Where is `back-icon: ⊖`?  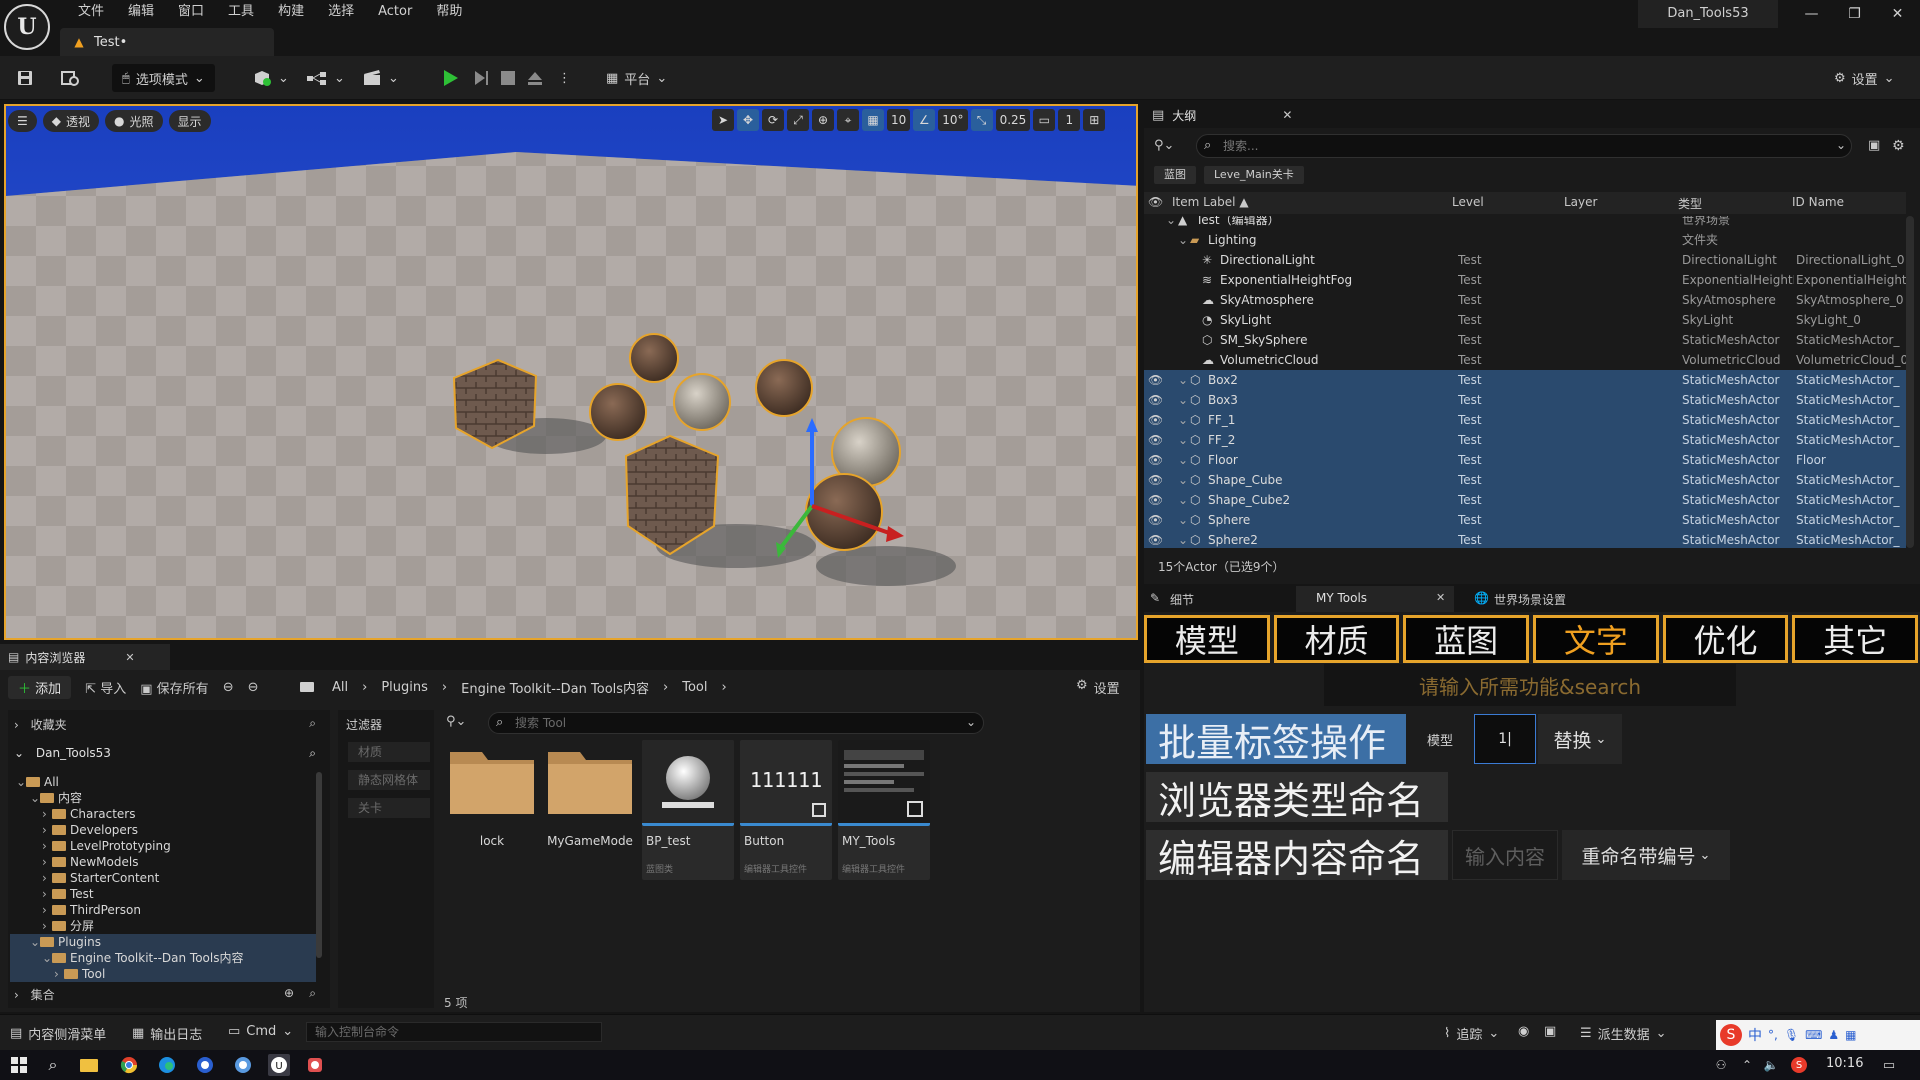
back-icon: ⊖ is located at coordinates (228, 687).